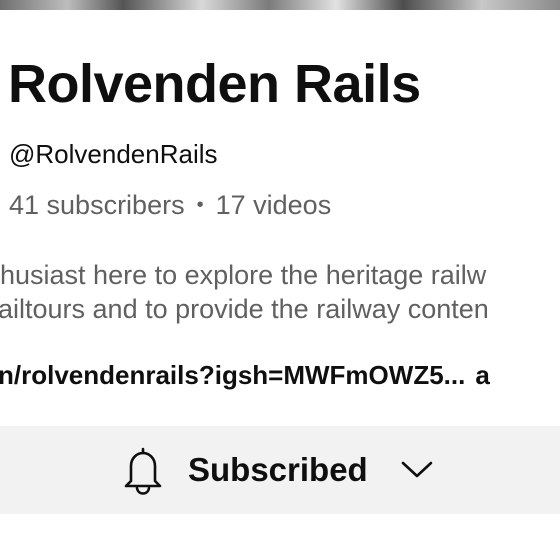 This screenshot has height=560, width=560. Describe the element at coordinates (482, 375) in the screenshot. I see `more-links: a` at that location.